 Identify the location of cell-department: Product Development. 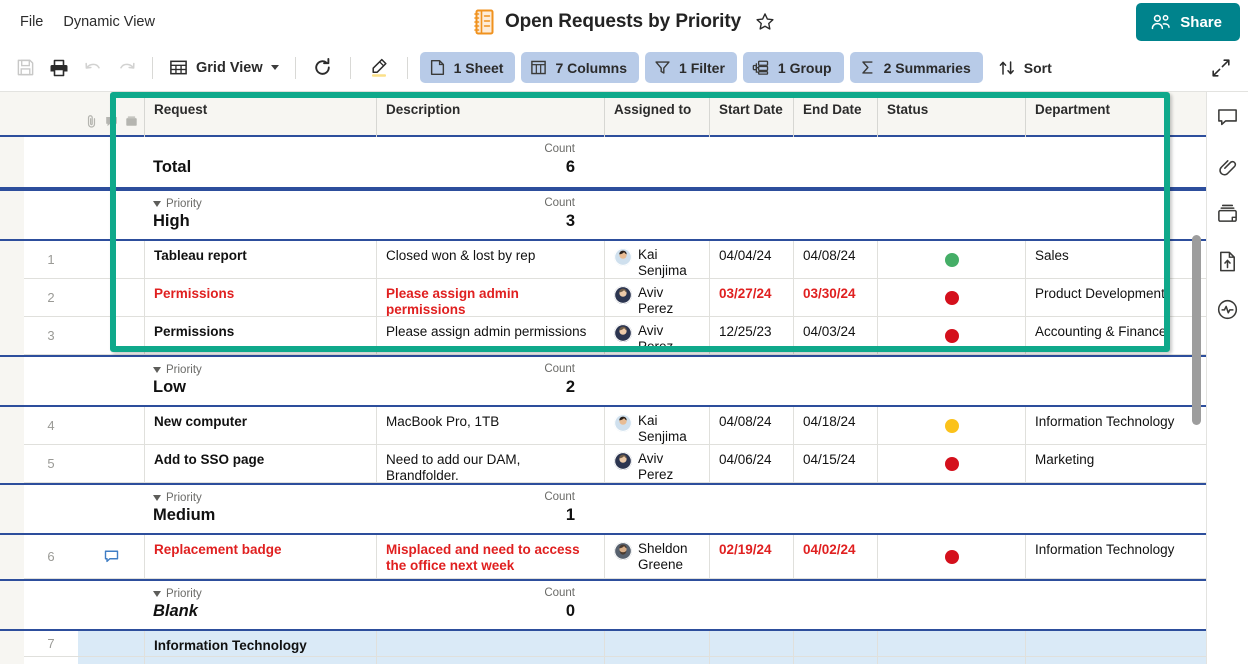
(1115, 298).